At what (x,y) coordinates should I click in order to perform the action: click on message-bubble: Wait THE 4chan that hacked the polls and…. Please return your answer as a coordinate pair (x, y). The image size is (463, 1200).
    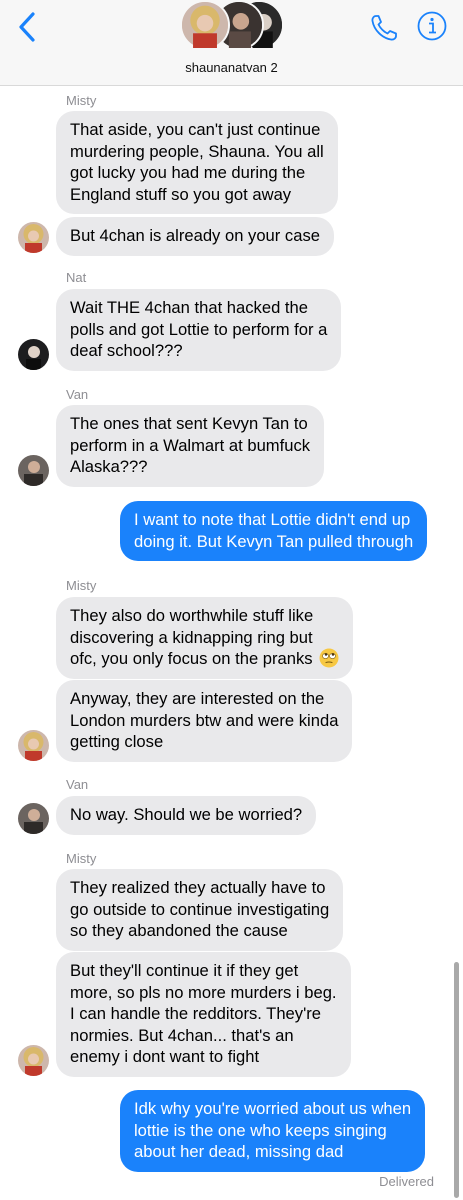
    Looking at the image, I should click on (199, 330).